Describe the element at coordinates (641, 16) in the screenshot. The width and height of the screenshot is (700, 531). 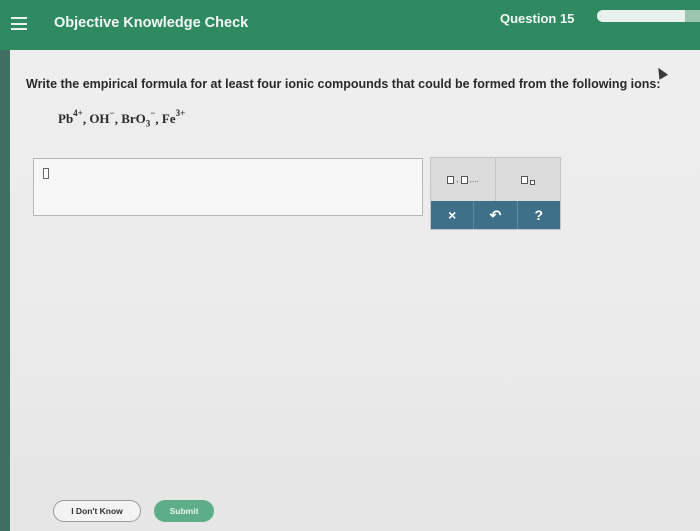
I see `progress-fill` at that location.